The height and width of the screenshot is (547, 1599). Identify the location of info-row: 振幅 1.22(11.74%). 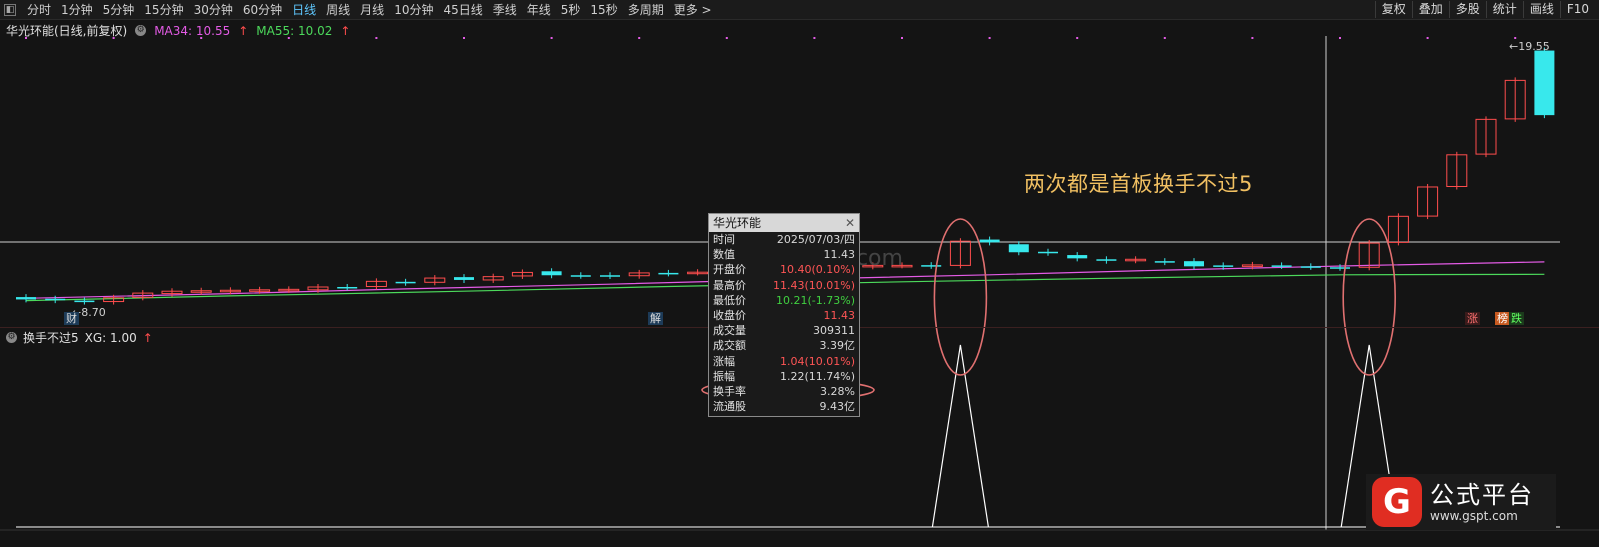
(784, 376).